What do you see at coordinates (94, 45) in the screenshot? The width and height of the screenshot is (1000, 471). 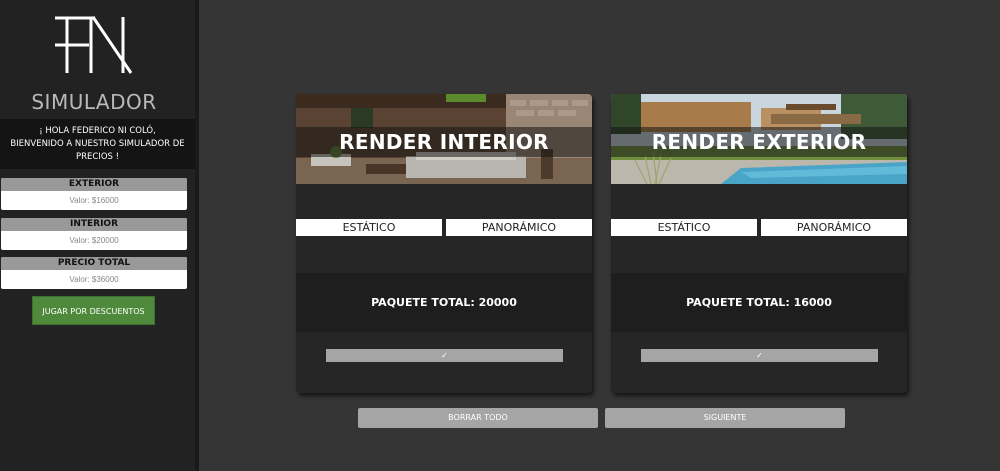 I see `fx-logo-icon` at bounding box center [94, 45].